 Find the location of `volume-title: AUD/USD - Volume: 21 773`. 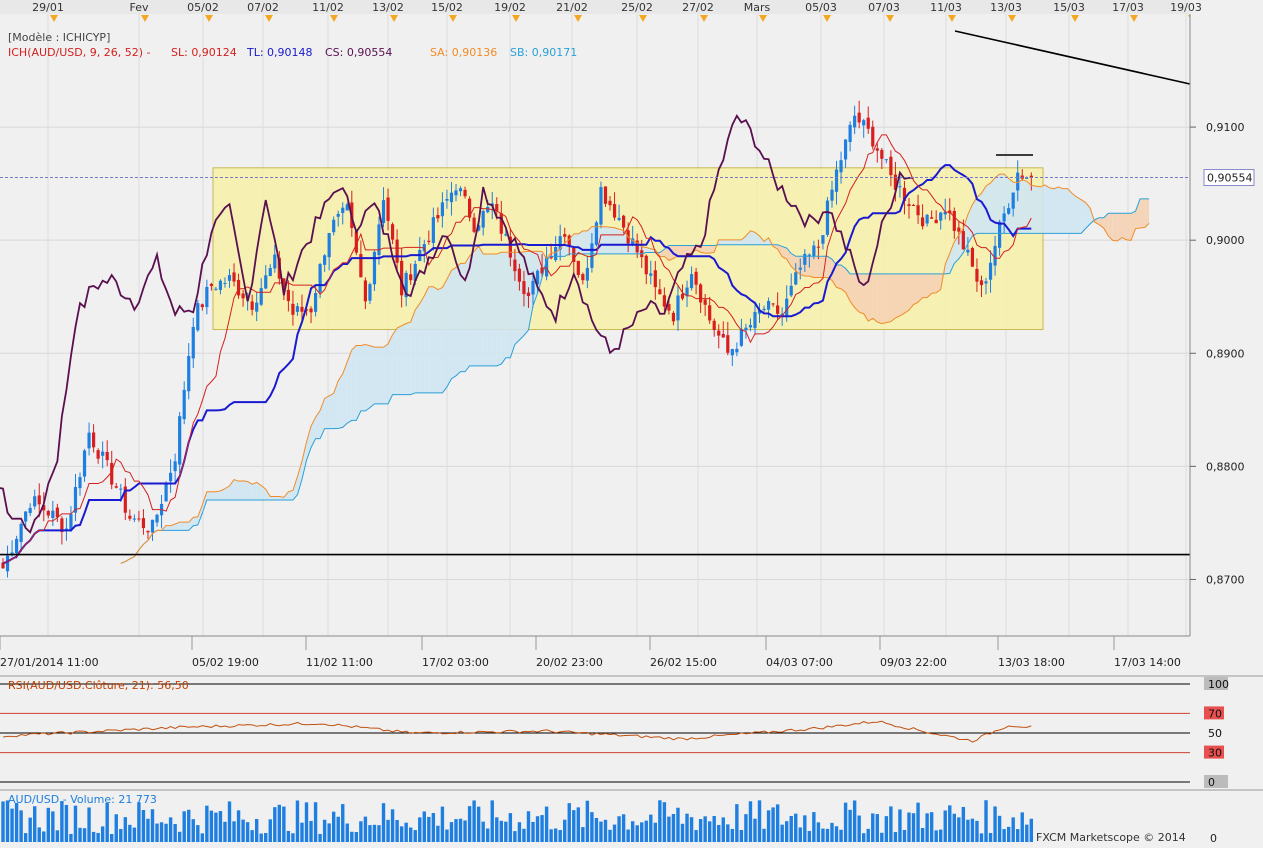

volume-title: AUD/USD - Volume: 21 773 is located at coordinates (82, 799).